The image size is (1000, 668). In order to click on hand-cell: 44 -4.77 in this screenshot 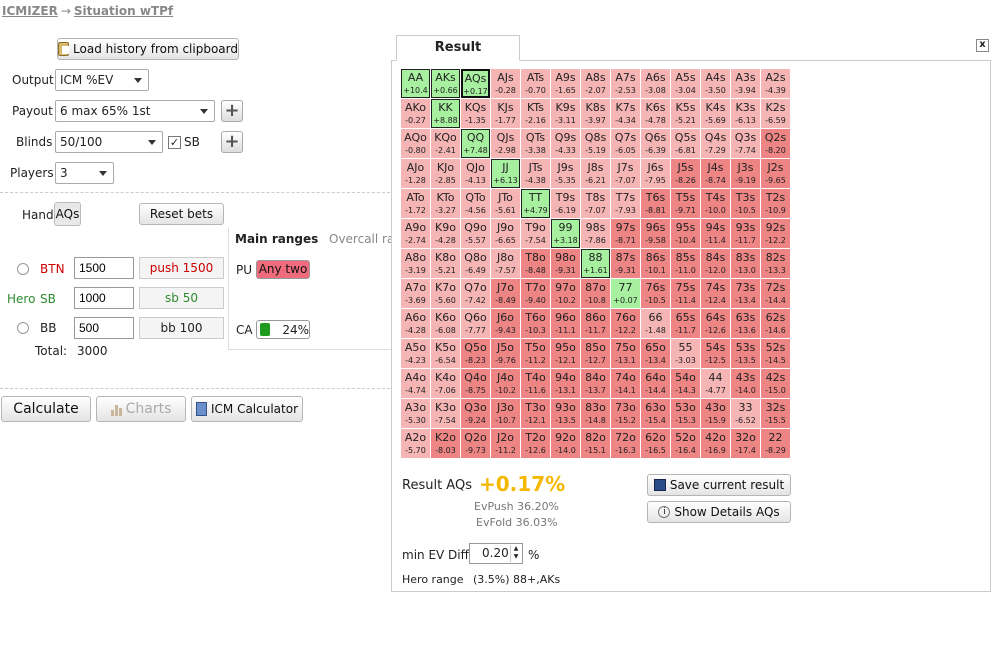, I will do `click(715, 383)`.